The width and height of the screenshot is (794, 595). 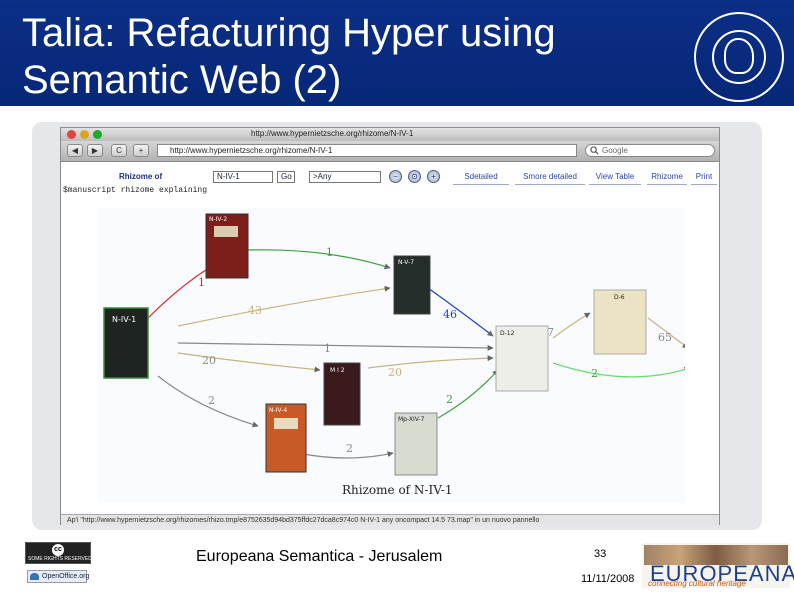 I want to click on node-label: M I 2, so click(x=337, y=370).